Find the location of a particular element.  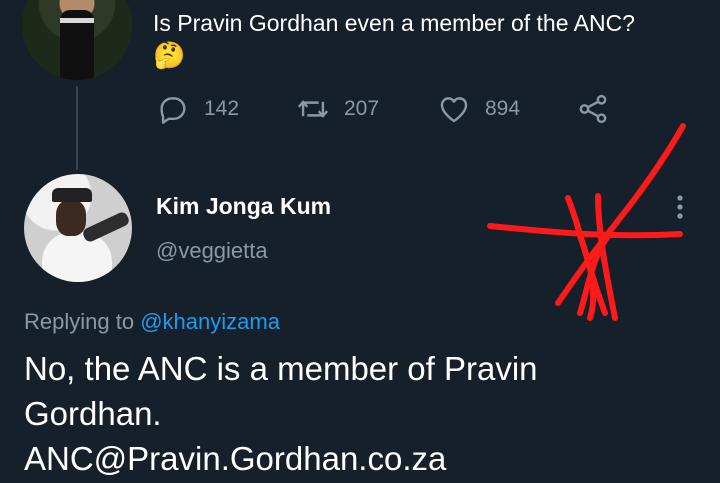

red-scribble-annotation is located at coordinates (586, 222).